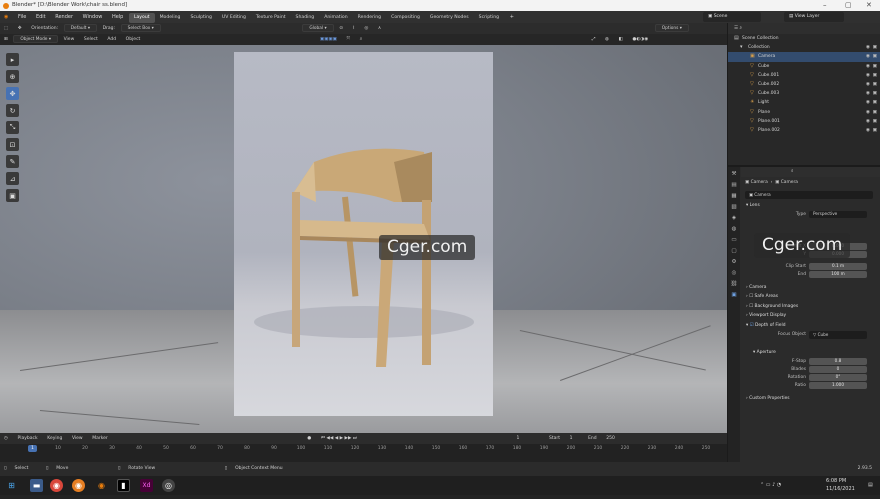 This screenshot has width=880, height=499. What do you see at coordinates (234, 18) in the screenshot?
I see `workspace-tab-uv-editing: UV Editing` at bounding box center [234, 18].